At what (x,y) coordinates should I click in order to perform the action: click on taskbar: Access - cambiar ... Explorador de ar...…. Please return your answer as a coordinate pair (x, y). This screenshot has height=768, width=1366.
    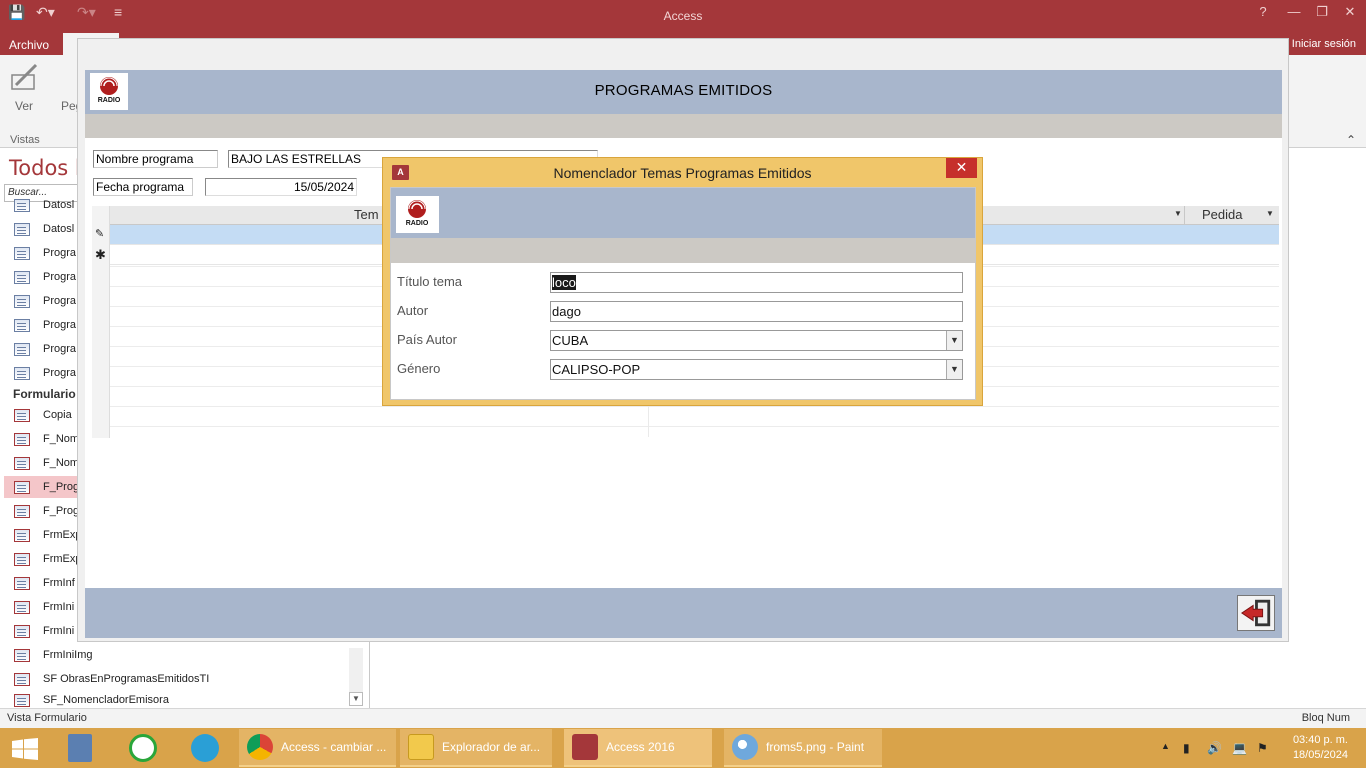
    Looking at the image, I should click on (683, 748).